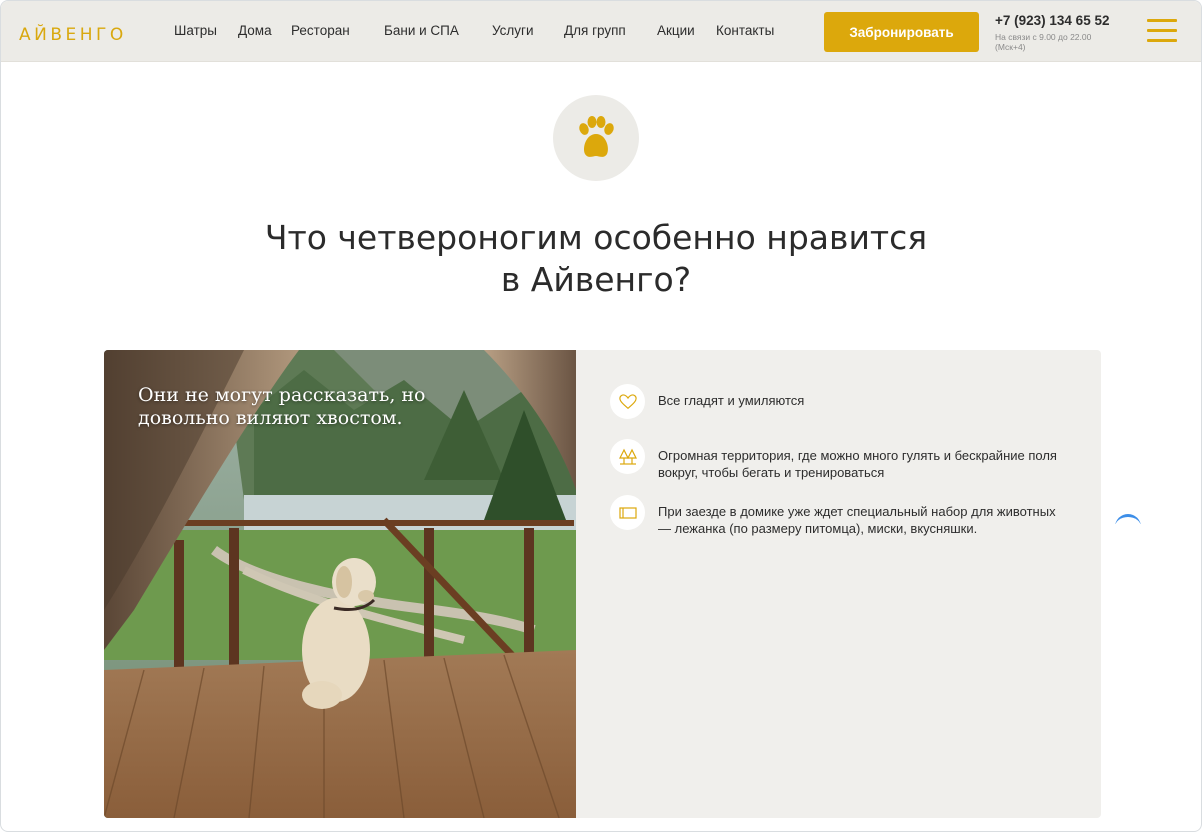  Describe the element at coordinates (627, 456) in the screenshot. I see `trees-icon` at that location.